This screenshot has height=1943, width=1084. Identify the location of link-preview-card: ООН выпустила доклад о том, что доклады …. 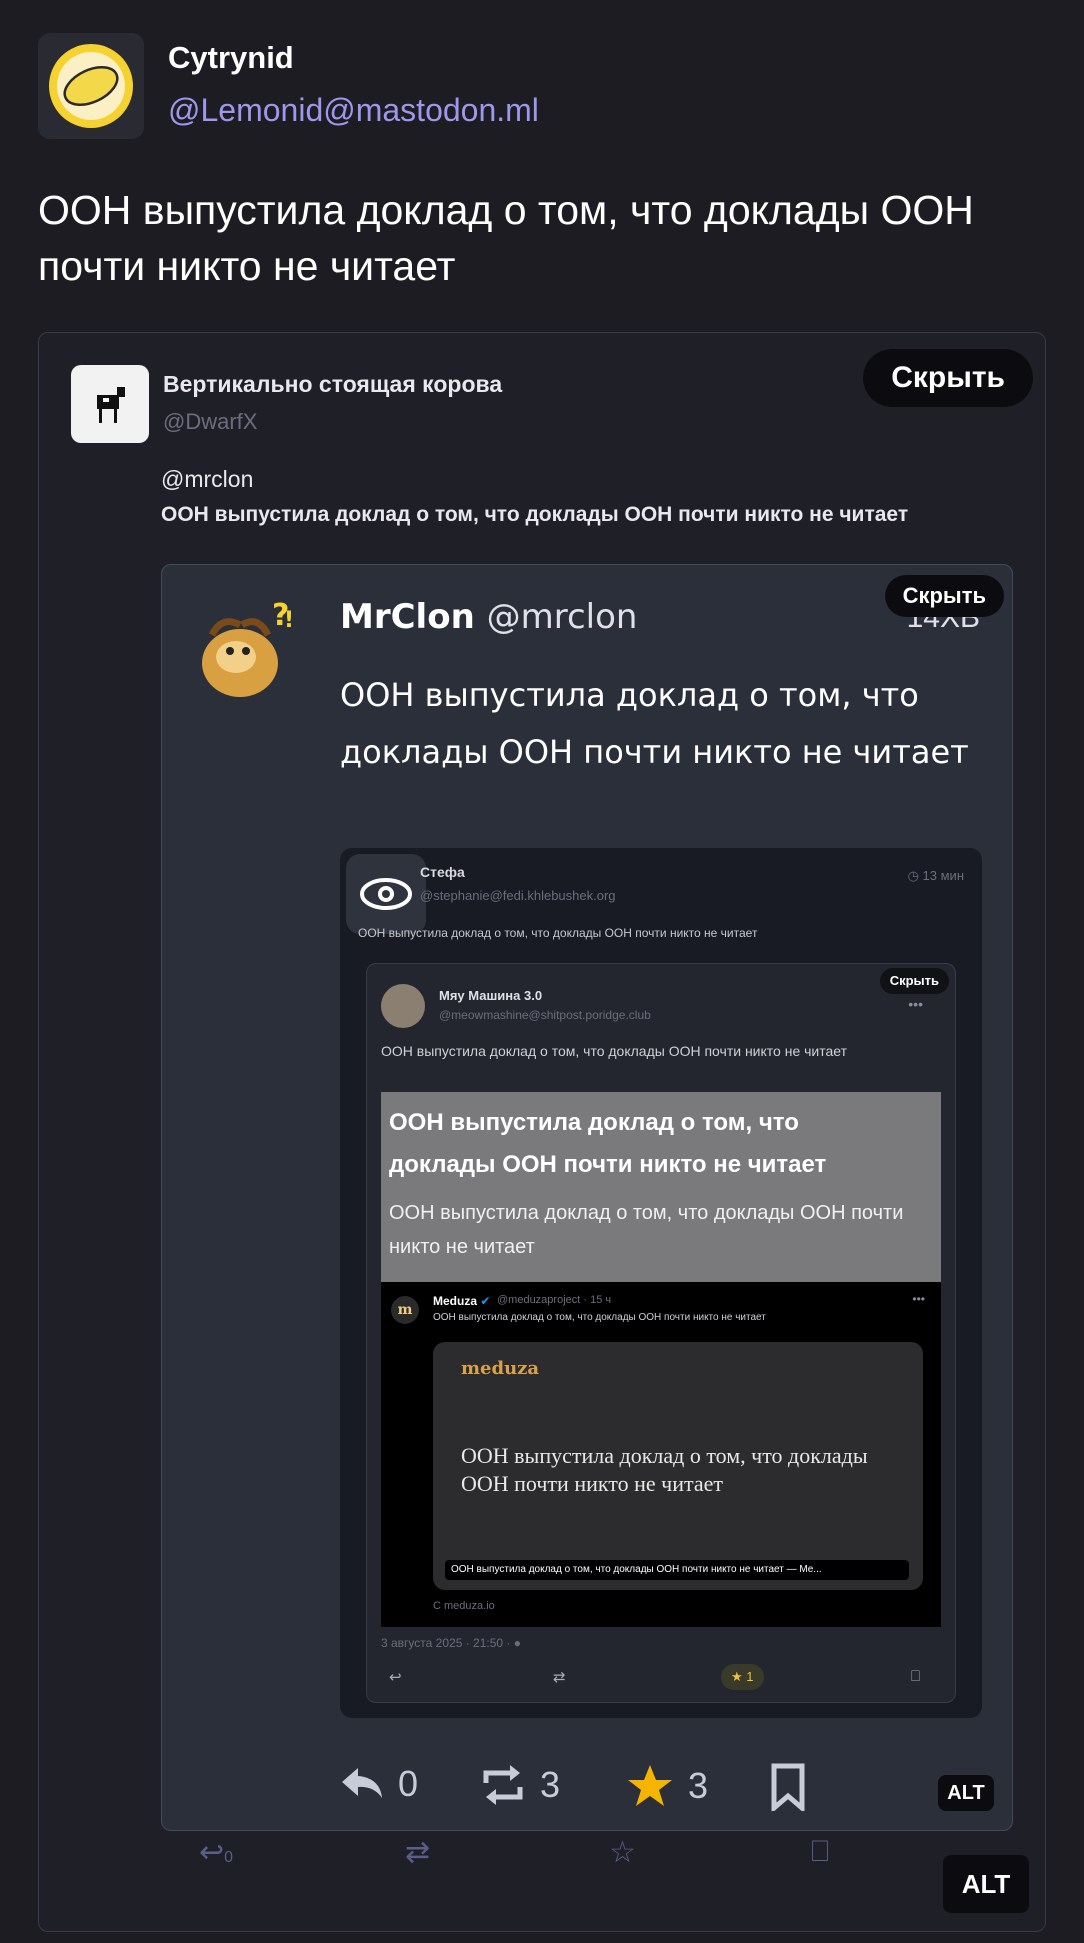
(661, 1187).